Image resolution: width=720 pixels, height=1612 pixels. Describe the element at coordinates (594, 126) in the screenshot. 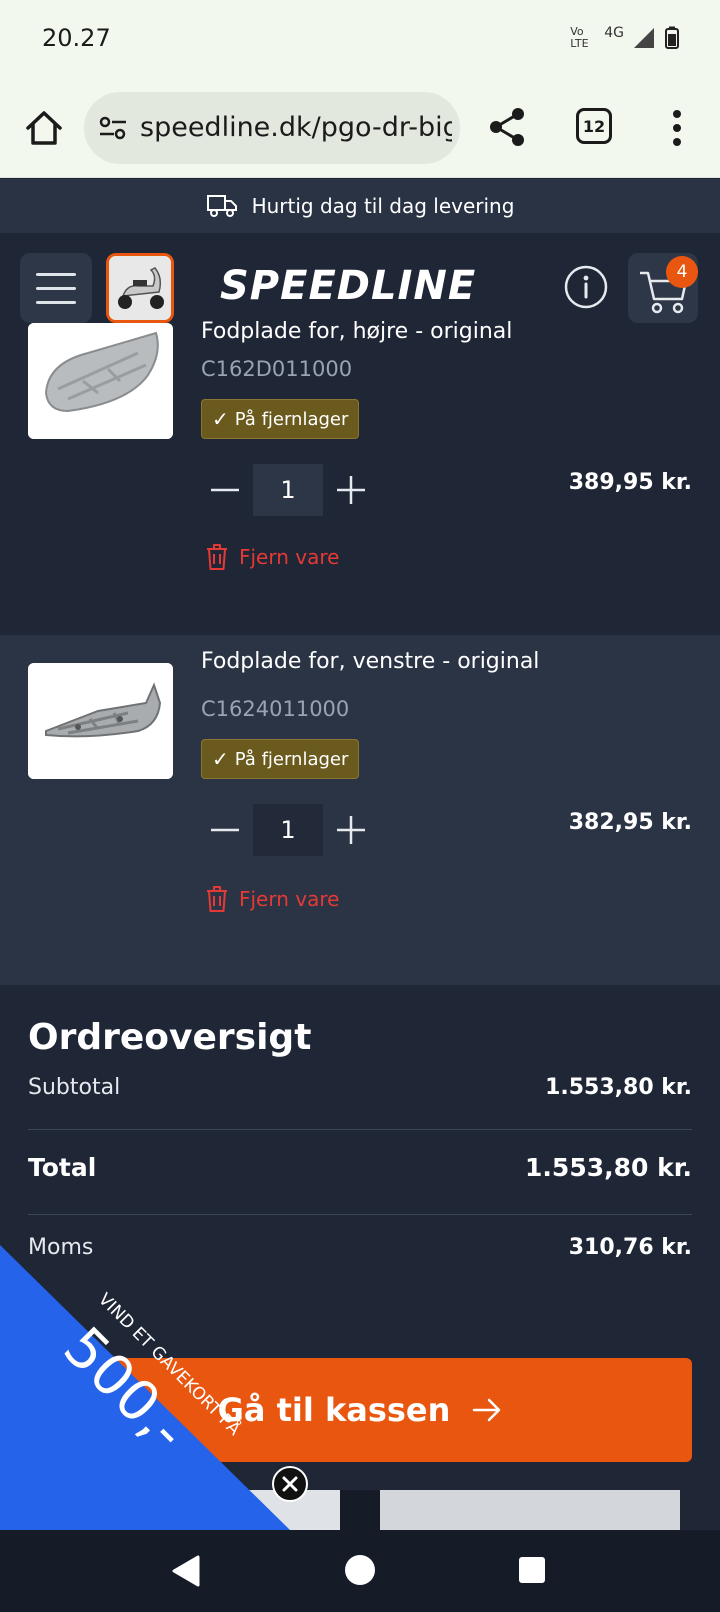

I see `tab-switcher-button: 12` at that location.